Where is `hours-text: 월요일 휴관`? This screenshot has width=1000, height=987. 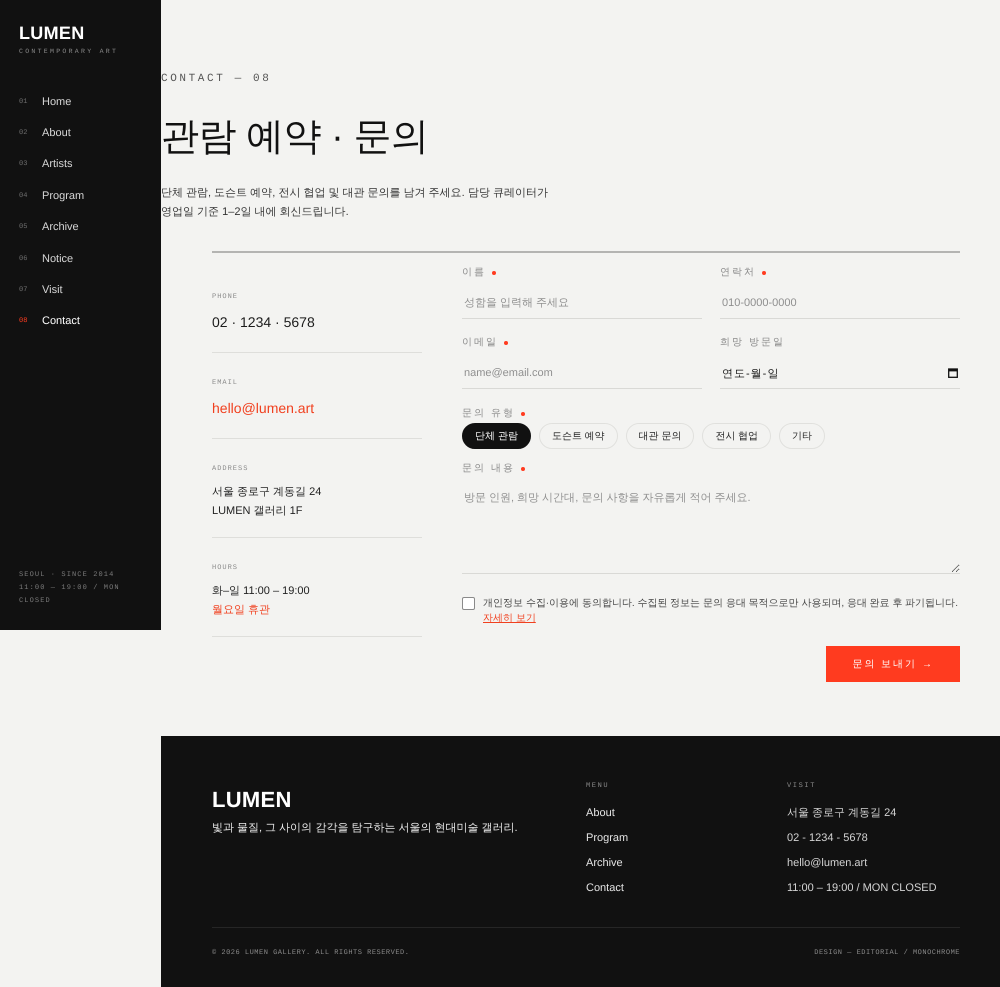
hours-text: 월요일 휴관 is located at coordinates (241, 610).